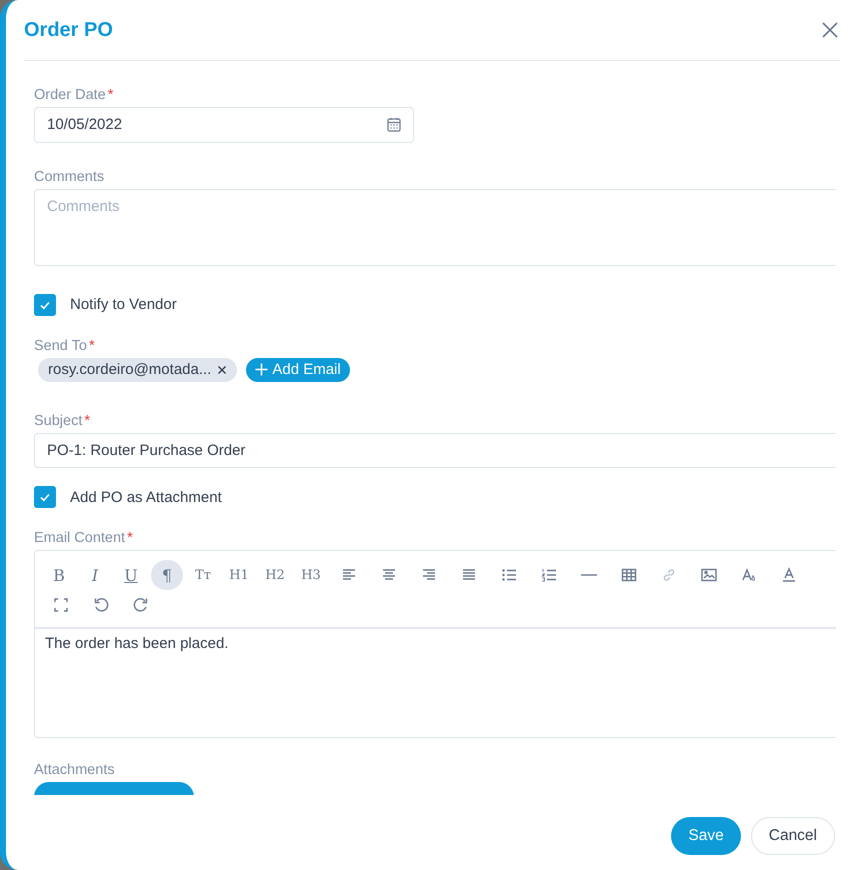  What do you see at coordinates (222, 369) in the screenshot?
I see `remove-icon` at bounding box center [222, 369].